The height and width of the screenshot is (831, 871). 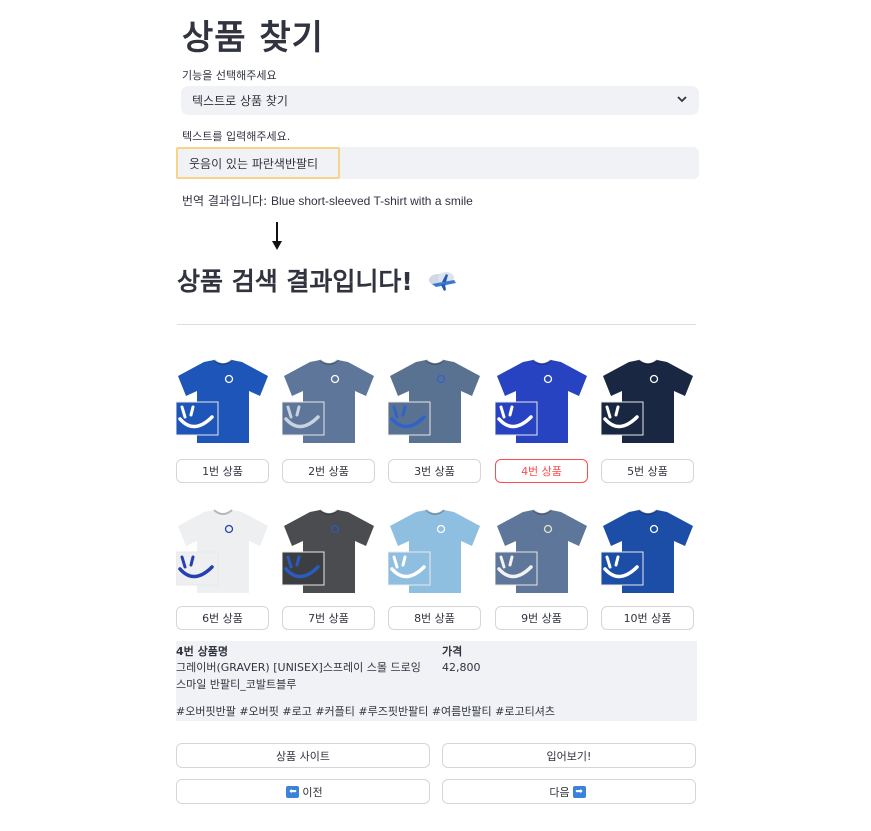 What do you see at coordinates (569, 755) in the screenshot?
I see `try-on-button: 입어보기!` at bounding box center [569, 755].